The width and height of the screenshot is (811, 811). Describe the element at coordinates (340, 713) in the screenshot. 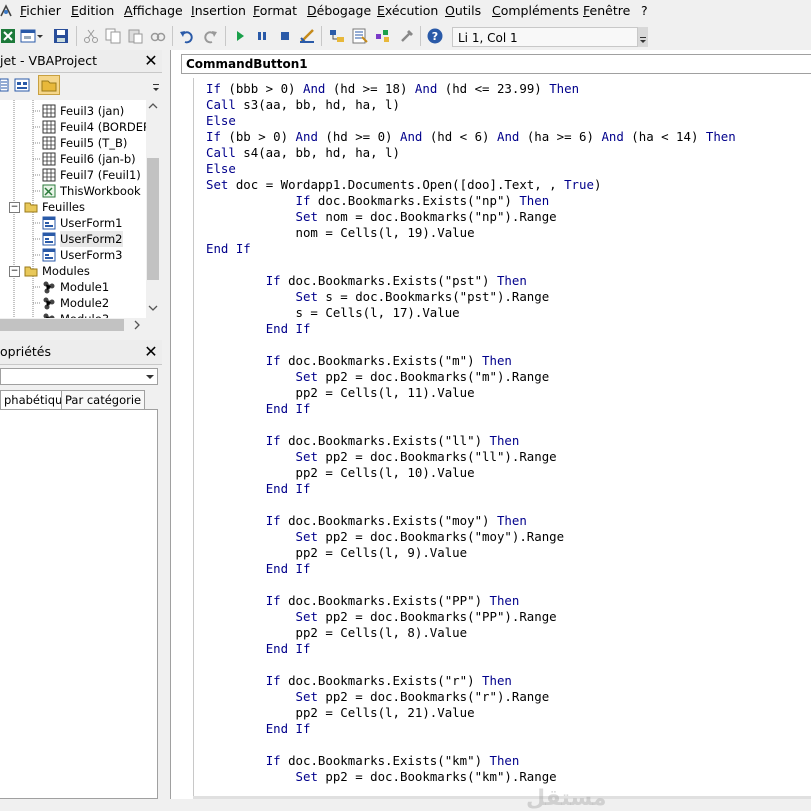

I see `code-line: pp2 = Cells(l, 21).Value` at that location.